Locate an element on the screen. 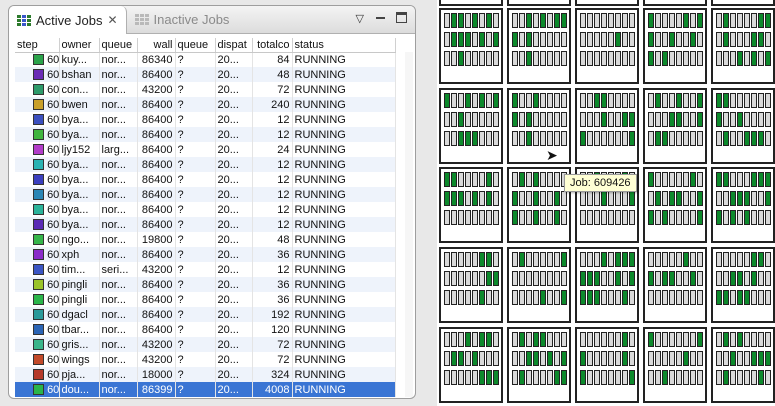 The width and height of the screenshot is (775, 406). column-header-totalcores: totalco is located at coordinates (272, 45).